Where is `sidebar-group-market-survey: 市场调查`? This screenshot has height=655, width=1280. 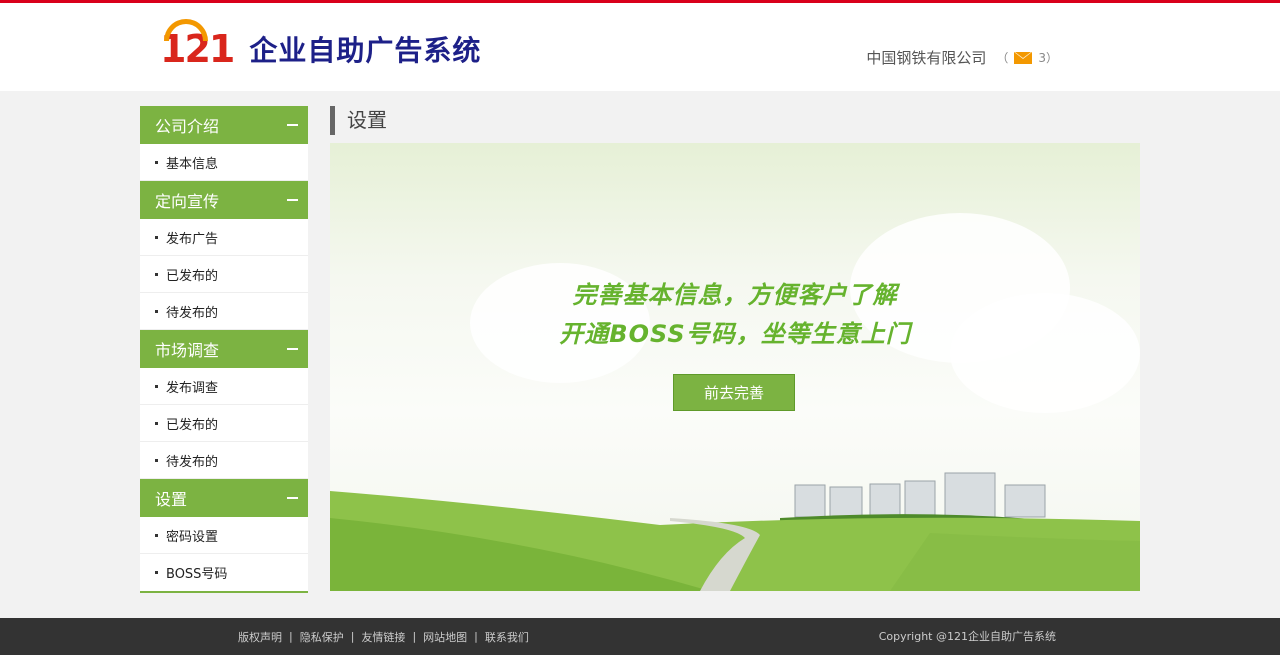 sidebar-group-market-survey: 市场调查 is located at coordinates (224, 349).